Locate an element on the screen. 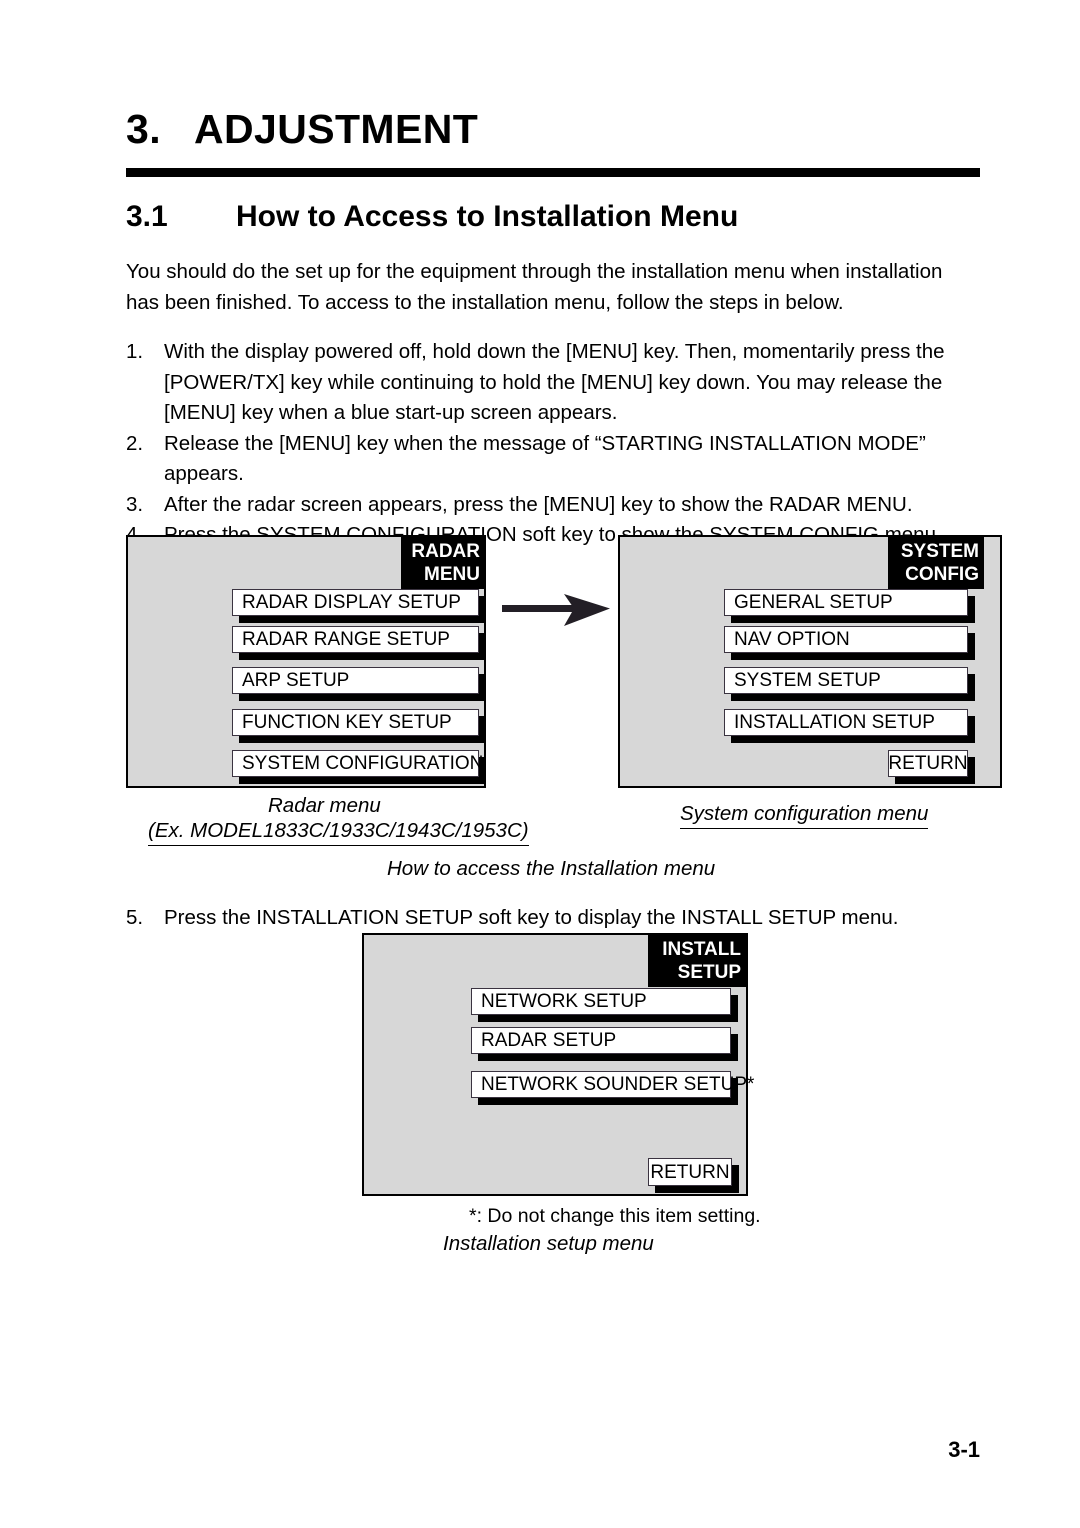 The image size is (1080, 1528). caption-text: Installation setup menu is located at coordinates (548, 1243).